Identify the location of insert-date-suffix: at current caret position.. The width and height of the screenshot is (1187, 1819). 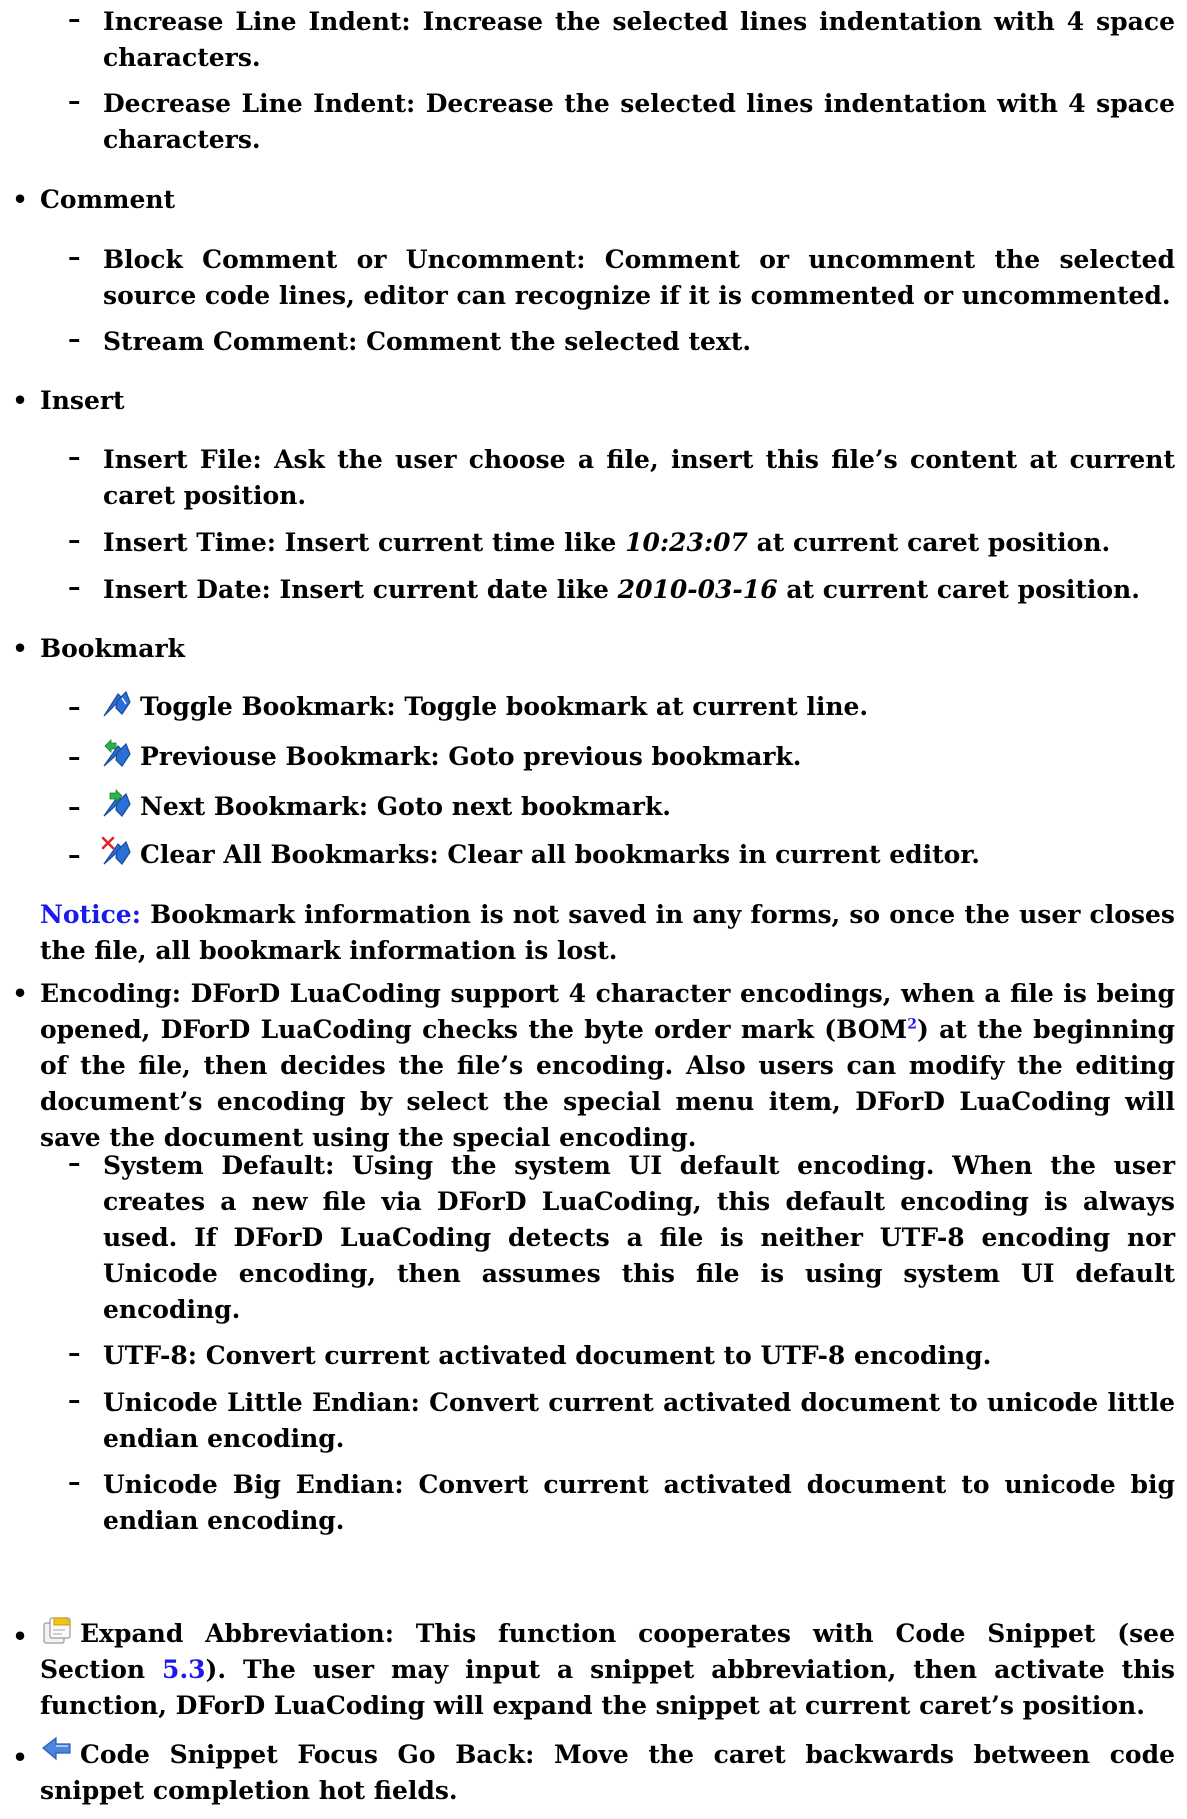
(963, 589).